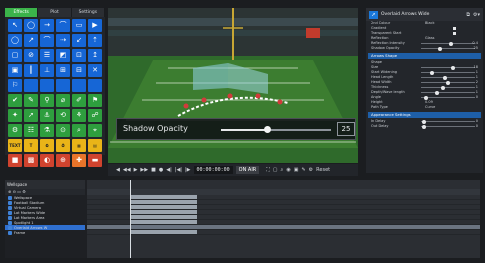 This screenshot has height=263, width=485. Describe the element at coordinates (476, 48) in the screenshot. I see `property-number: 25` at that location.